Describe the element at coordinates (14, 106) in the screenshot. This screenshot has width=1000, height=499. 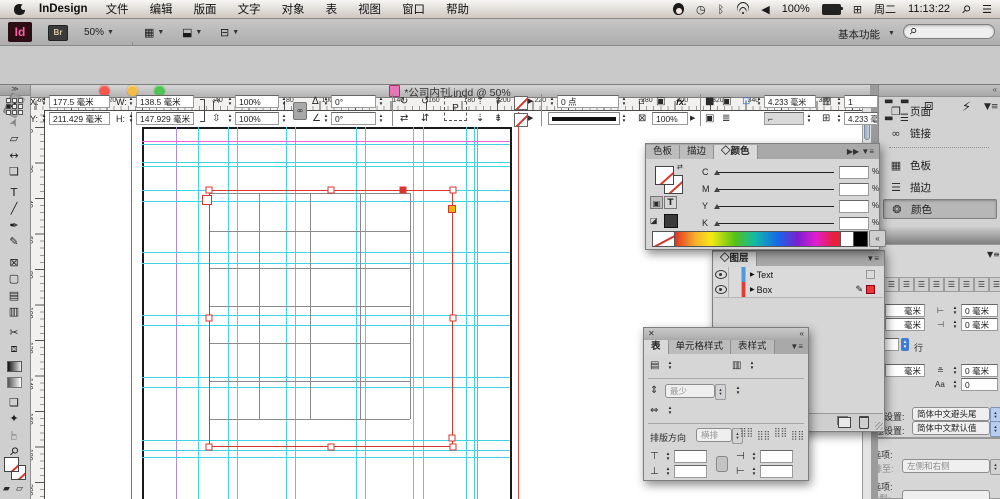
I see `reference-point-proxy` at that location.